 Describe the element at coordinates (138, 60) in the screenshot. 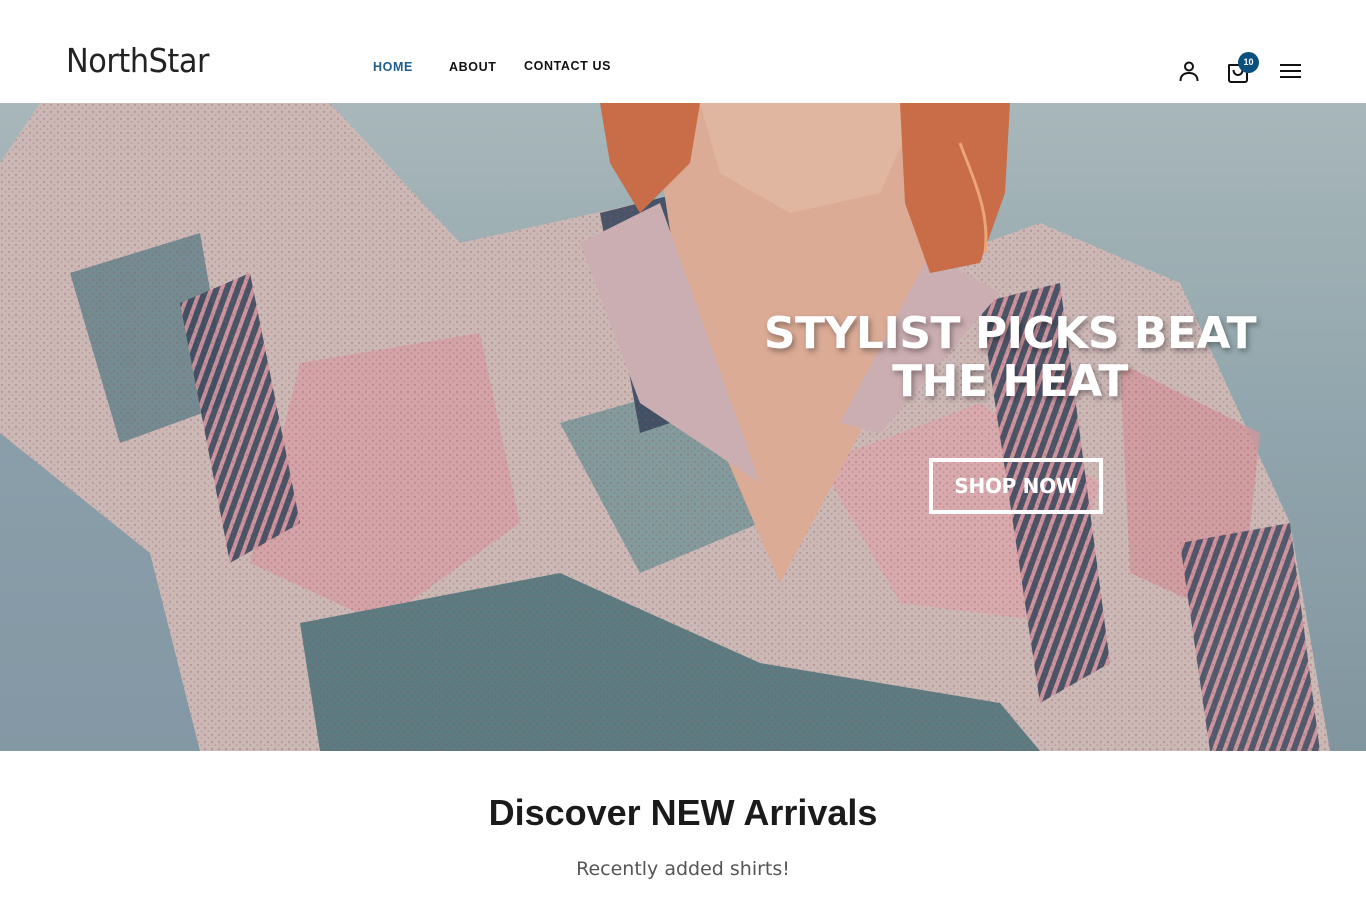

I see `site-logo: NorthStar` at that location.